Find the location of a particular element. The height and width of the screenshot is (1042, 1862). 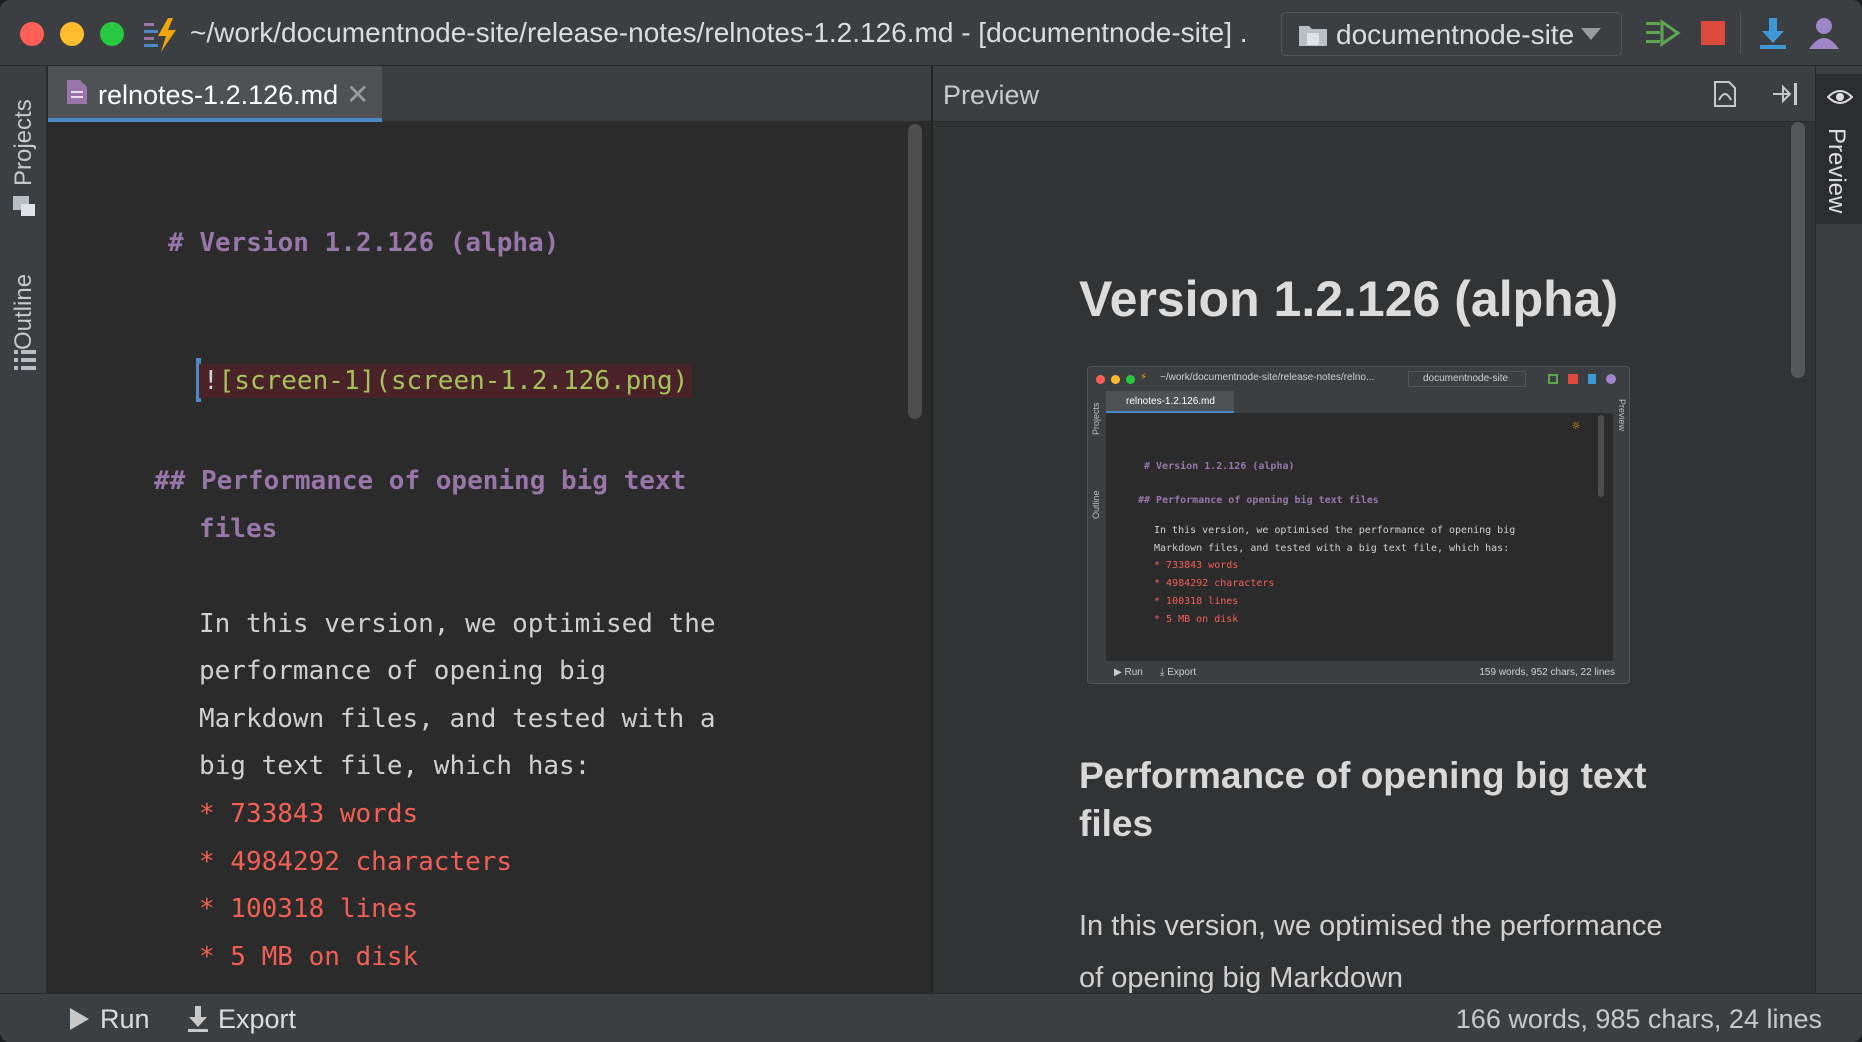

thumb-right-strip: Preview is located at coordinates (1621, 526).